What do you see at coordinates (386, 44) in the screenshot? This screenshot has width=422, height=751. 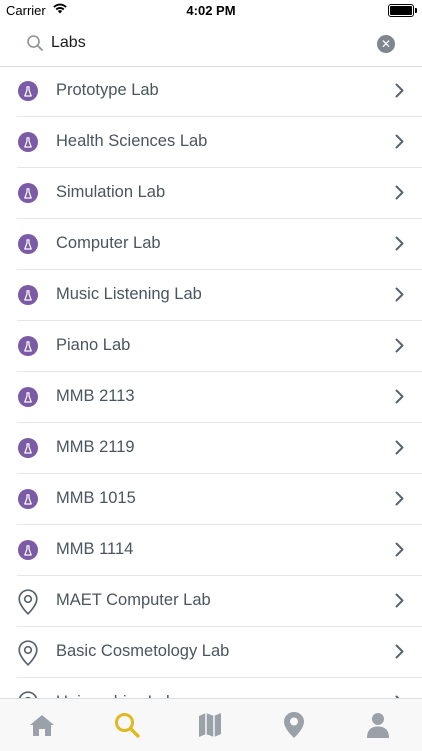 I see `clear-search-button: ✕` at bounding box center [386, 44].